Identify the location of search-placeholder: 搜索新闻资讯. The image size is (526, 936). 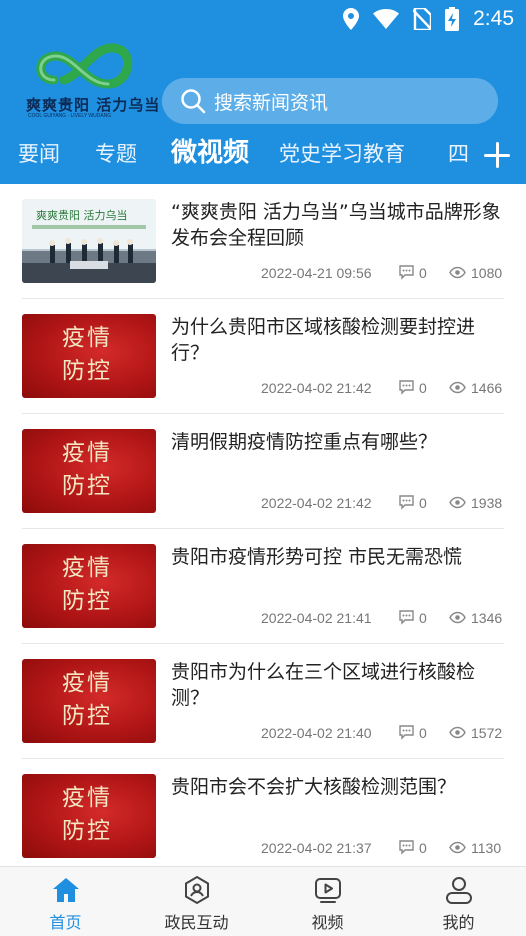
(271, 102).